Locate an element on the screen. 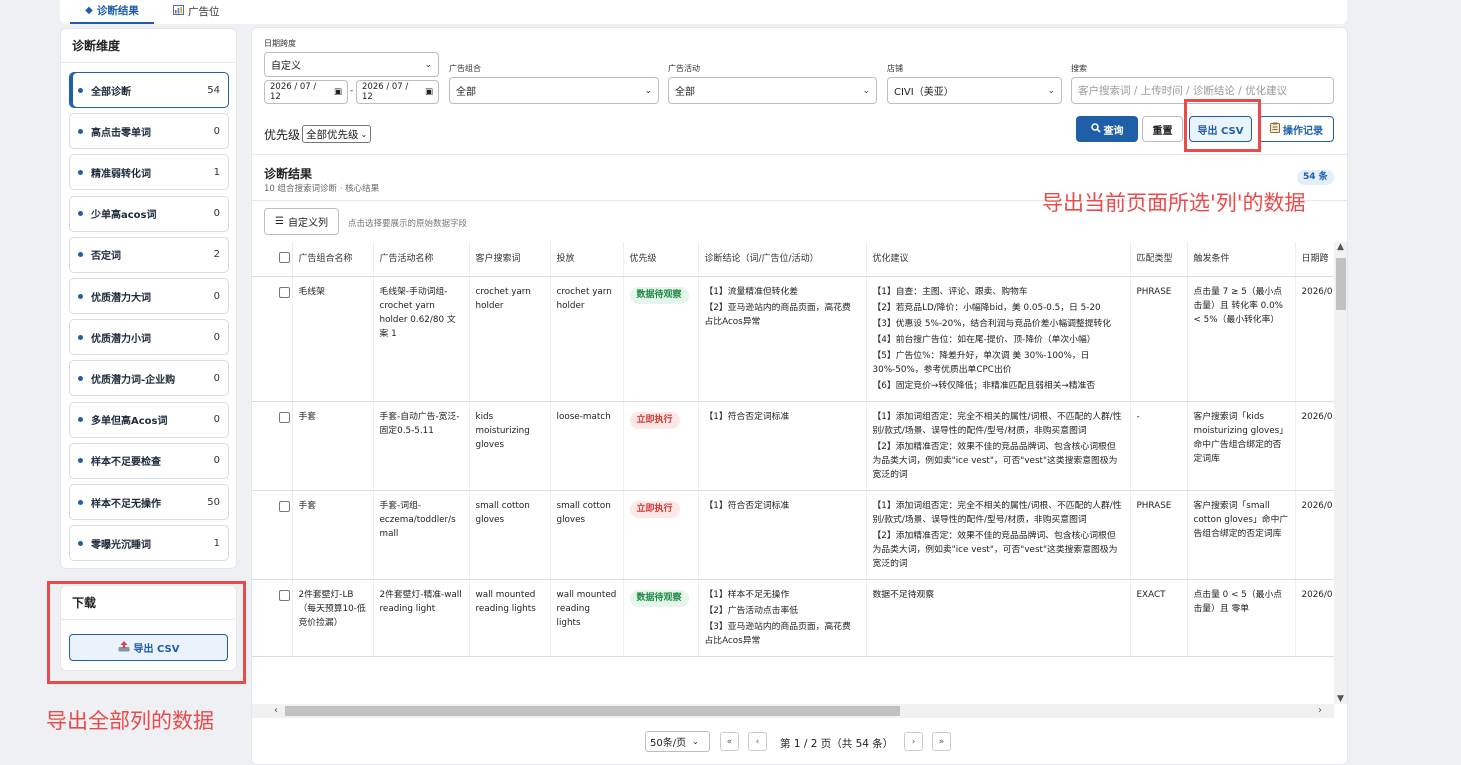 The height and width of the screenshot is (765, 1461). bug-icon: ◆ is located at coordinates (89, 10).